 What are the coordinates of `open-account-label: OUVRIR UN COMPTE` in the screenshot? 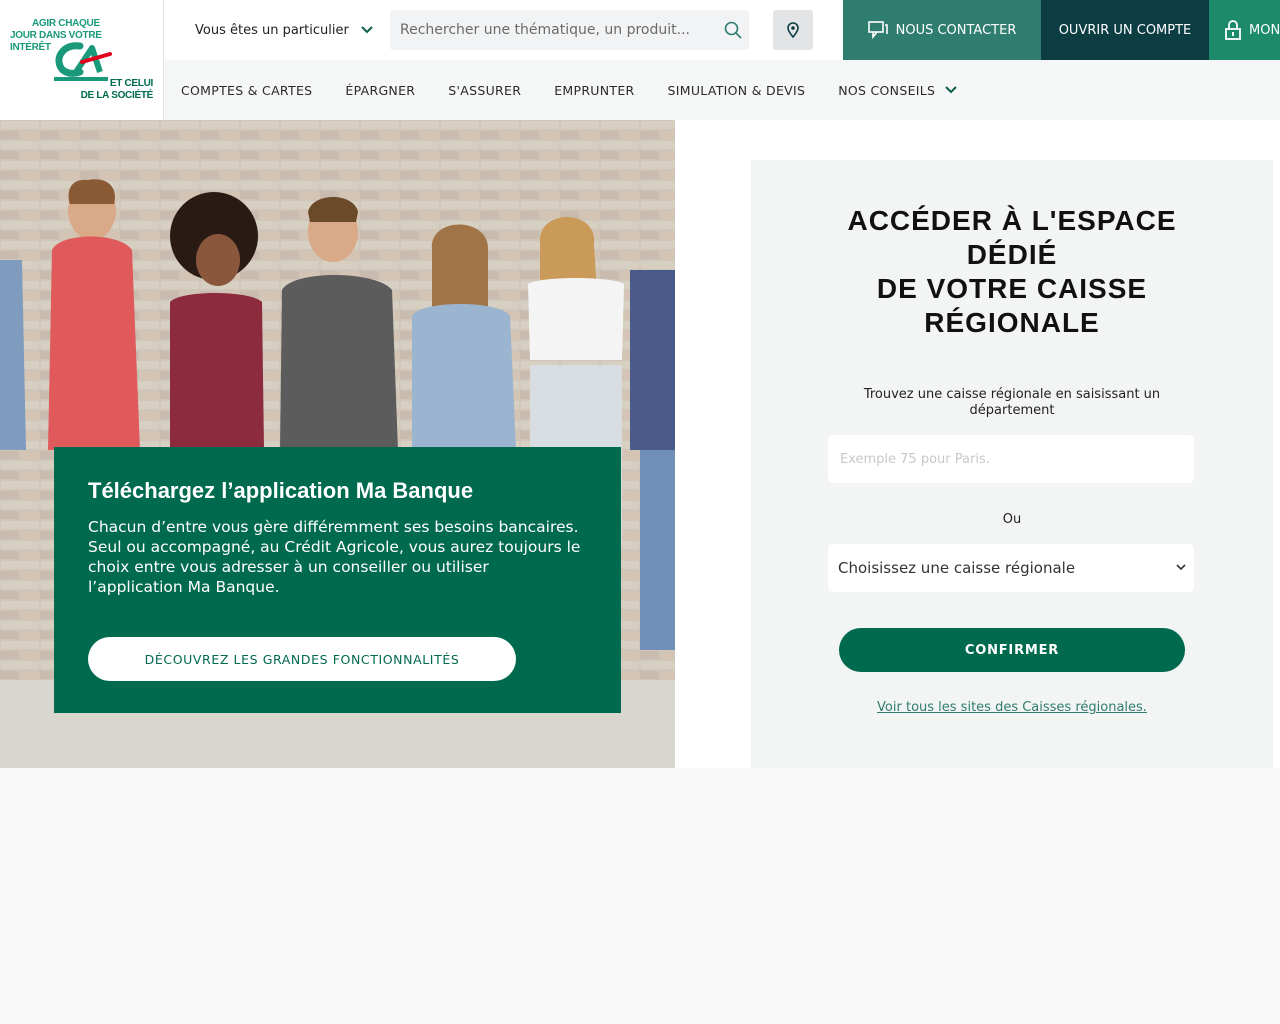 It's located at (1125, 30).